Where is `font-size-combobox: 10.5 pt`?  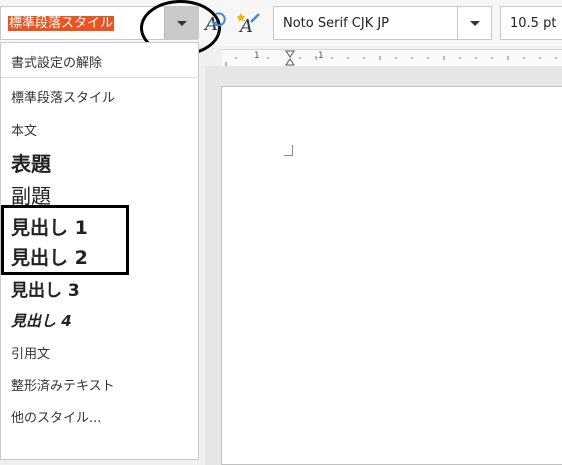
font-size-combobox: 10.5 pt is located at coordinates (531, 23).